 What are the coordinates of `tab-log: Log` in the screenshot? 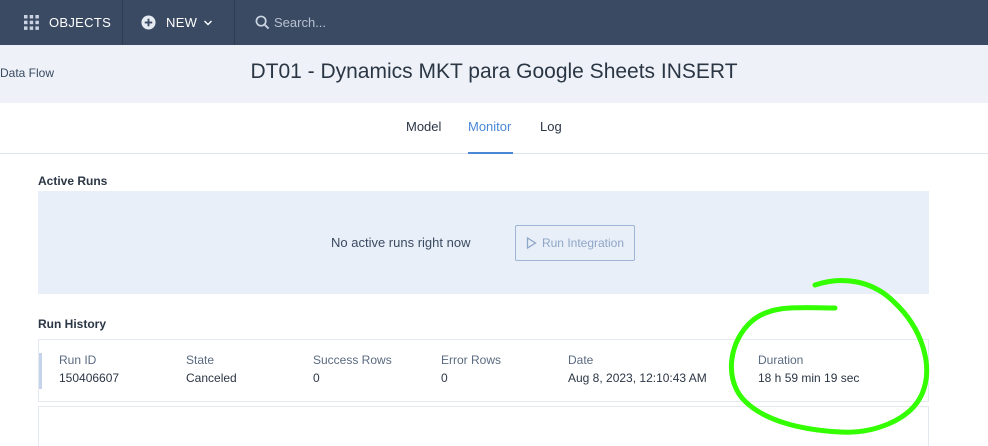 It's located at (551, 126).